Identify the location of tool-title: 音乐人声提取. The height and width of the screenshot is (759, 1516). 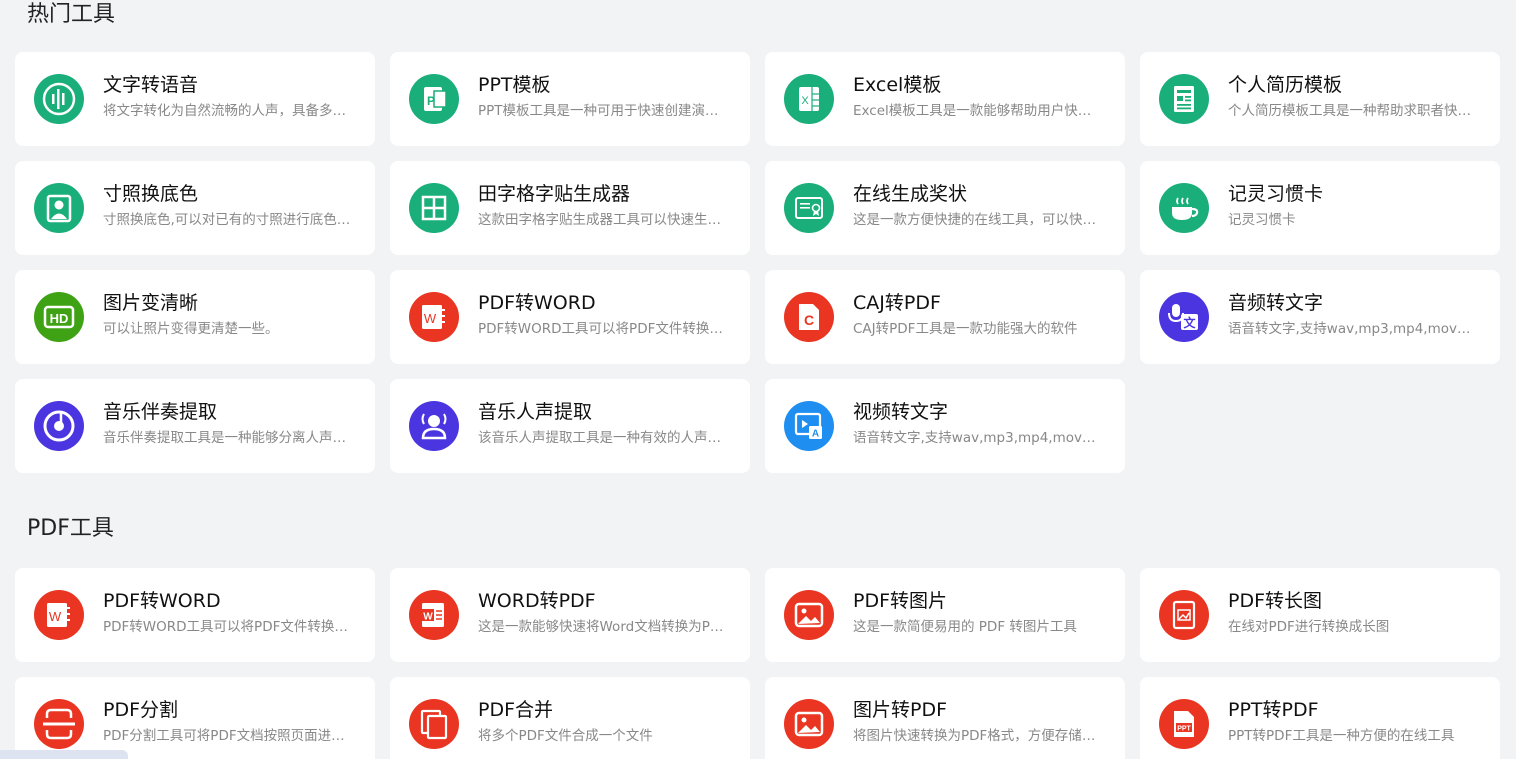
(535, 412).